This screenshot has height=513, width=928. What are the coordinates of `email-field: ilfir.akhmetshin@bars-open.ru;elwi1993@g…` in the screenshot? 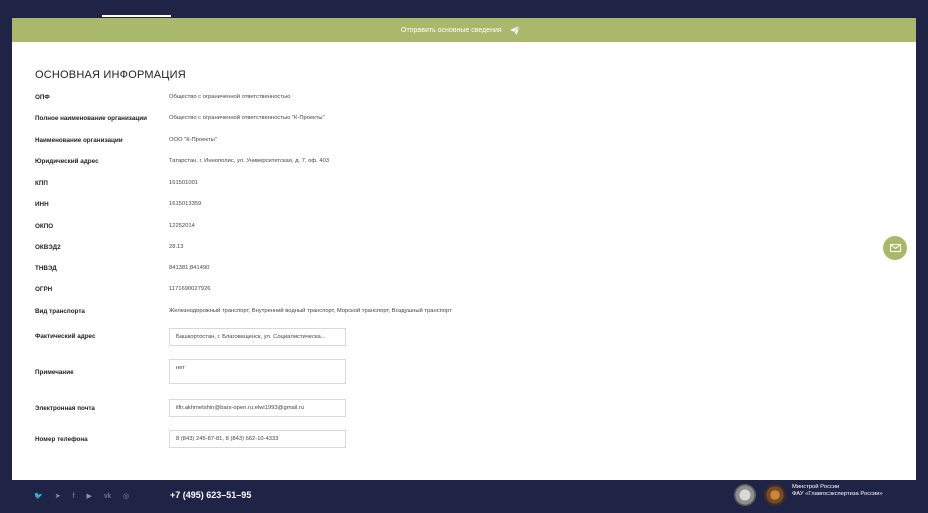 It's located at (257, 408).